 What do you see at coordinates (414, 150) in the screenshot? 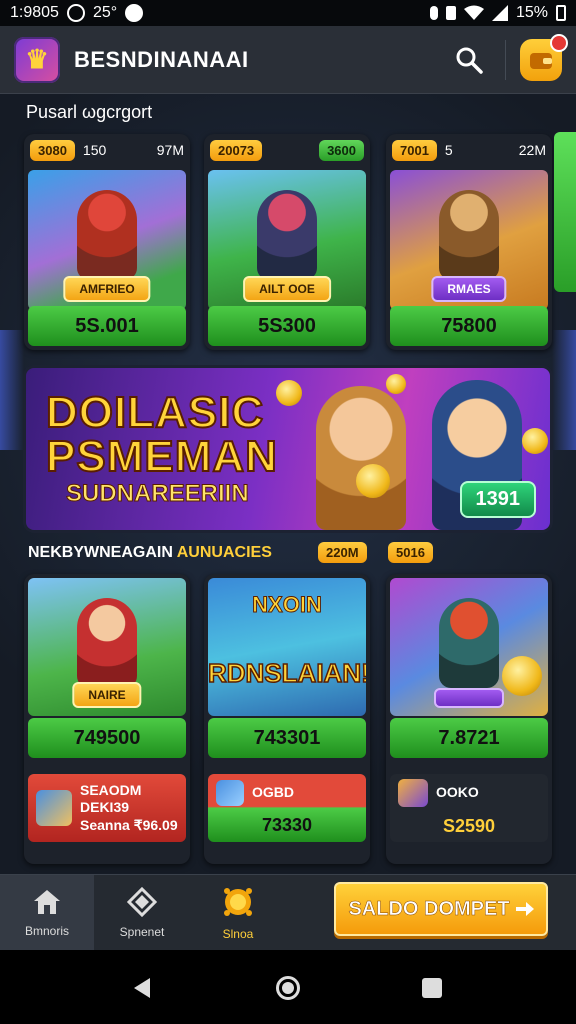
I see `card-pill: 7001` at bounding box center [414, 150].